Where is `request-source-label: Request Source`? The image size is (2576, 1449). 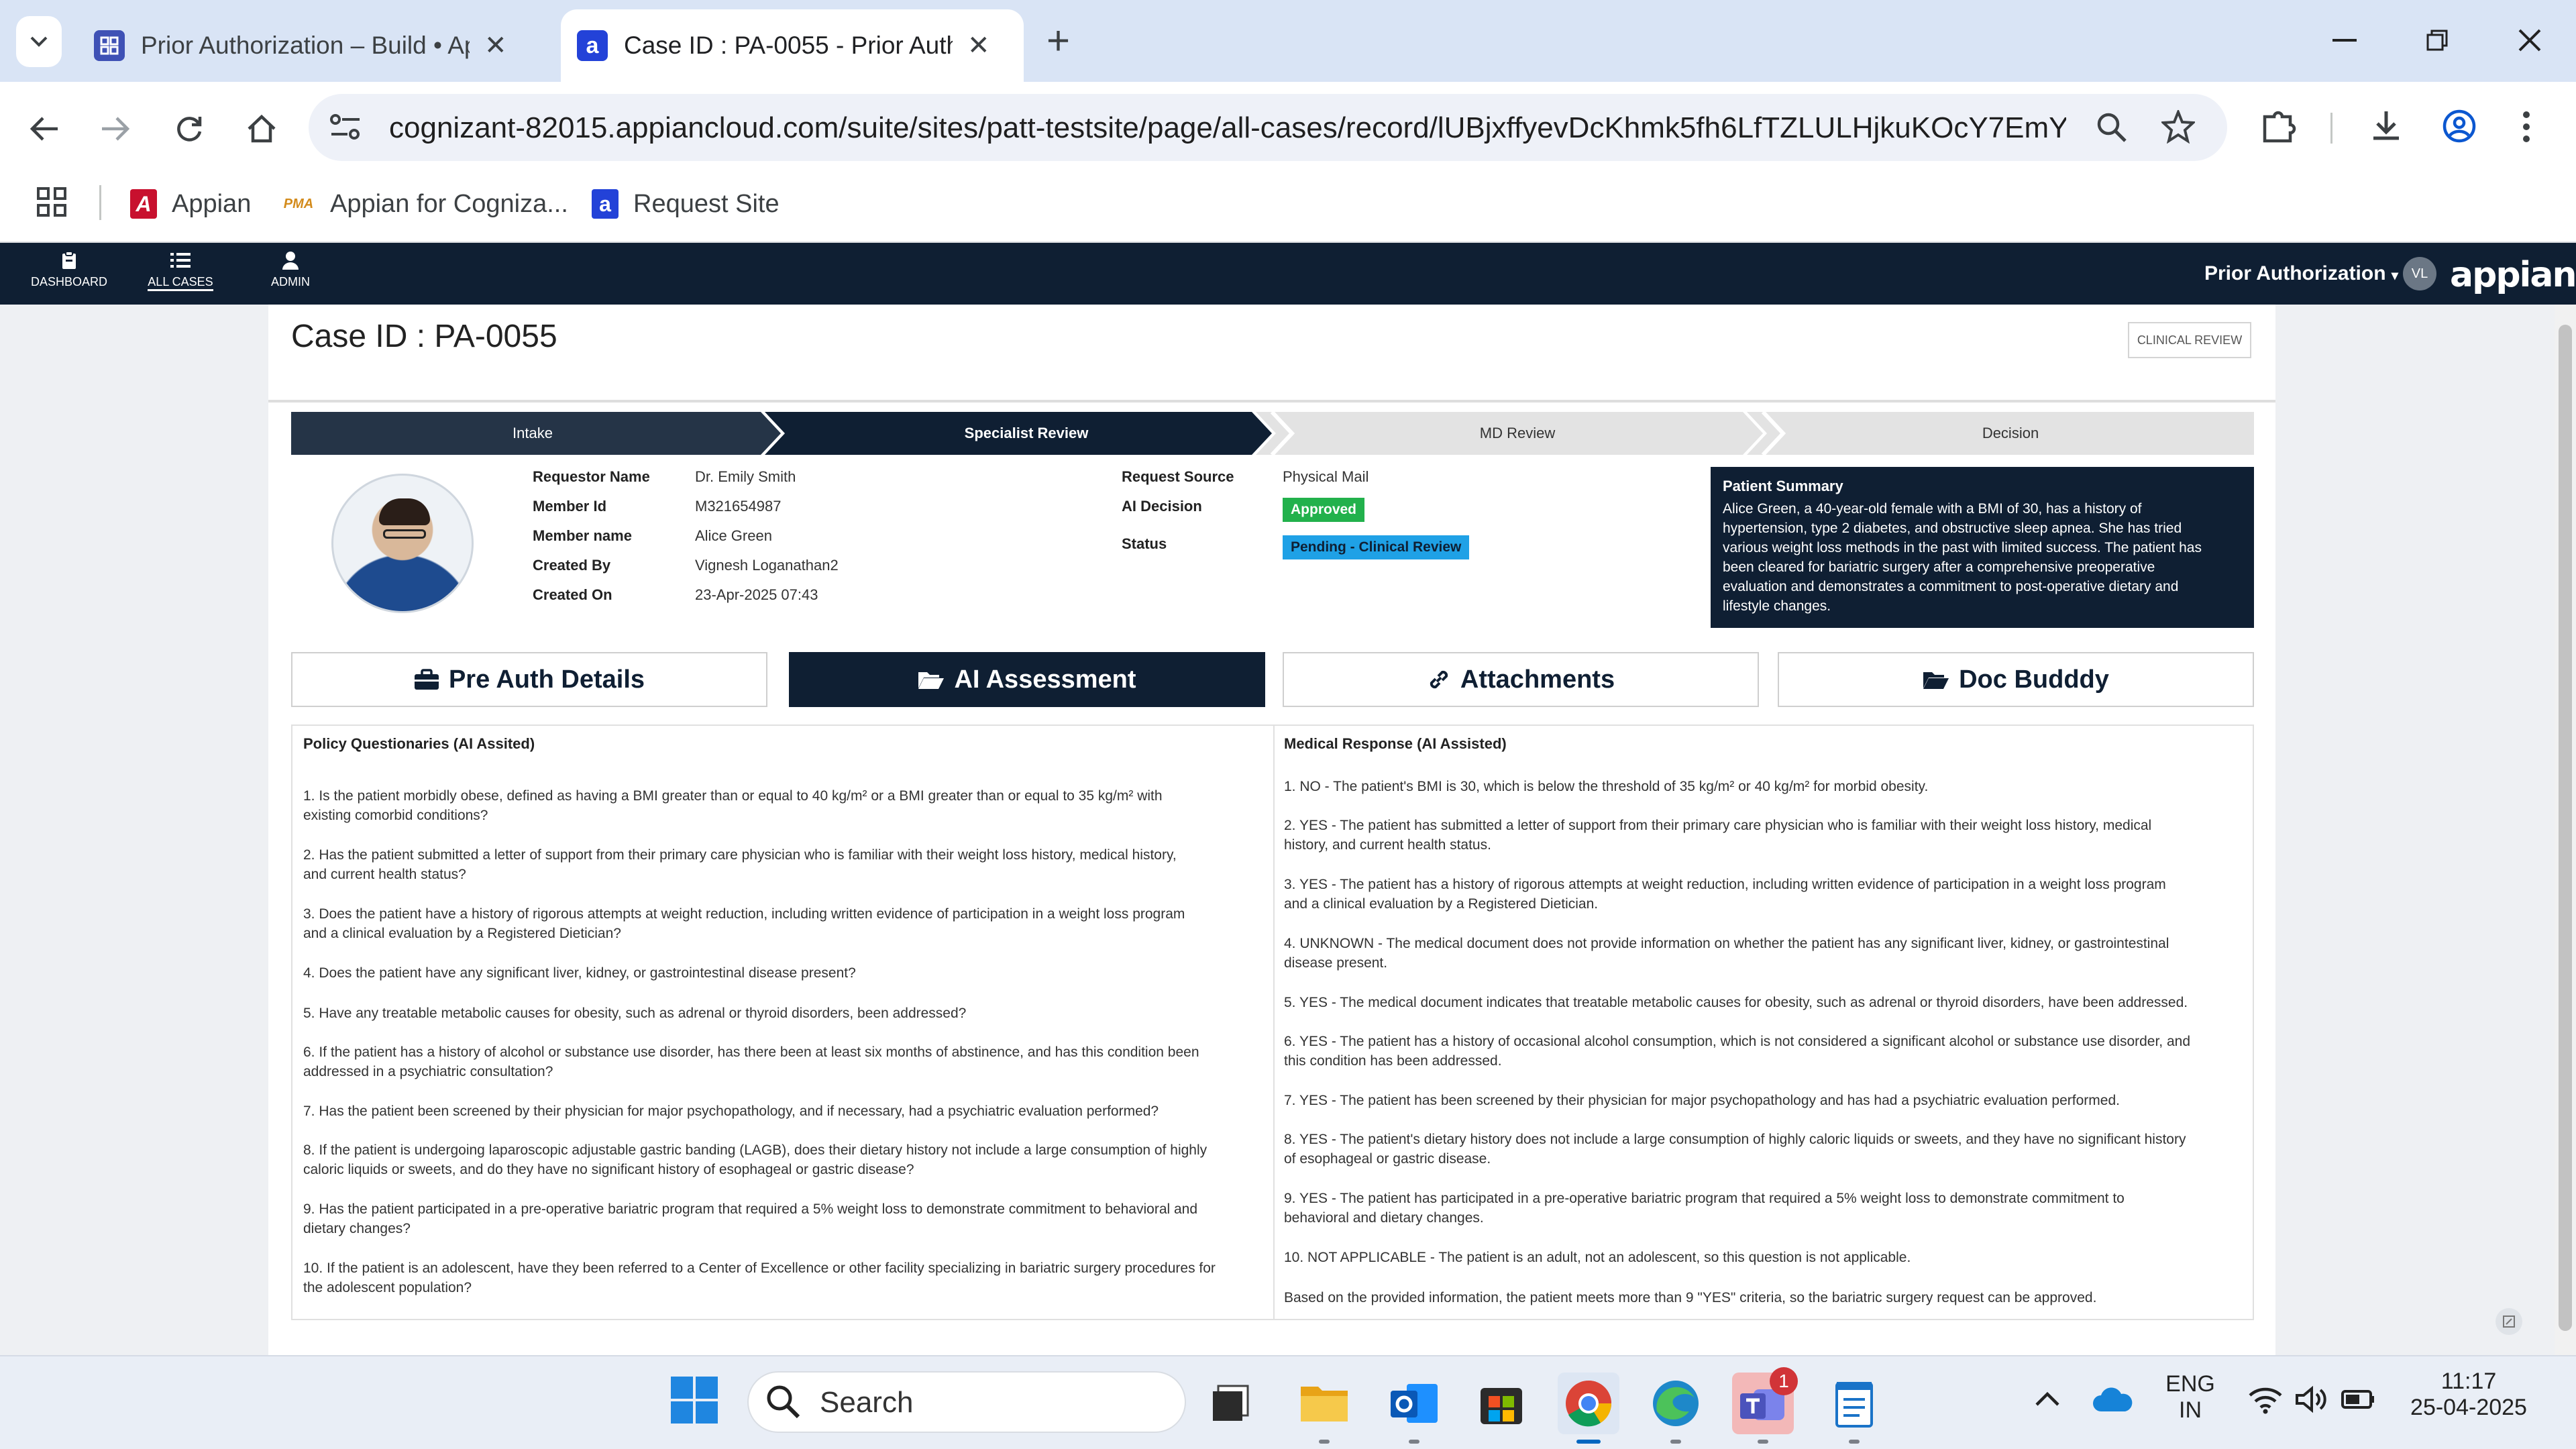 request-source-label: Request Source is located at coordinates (1178, 476).